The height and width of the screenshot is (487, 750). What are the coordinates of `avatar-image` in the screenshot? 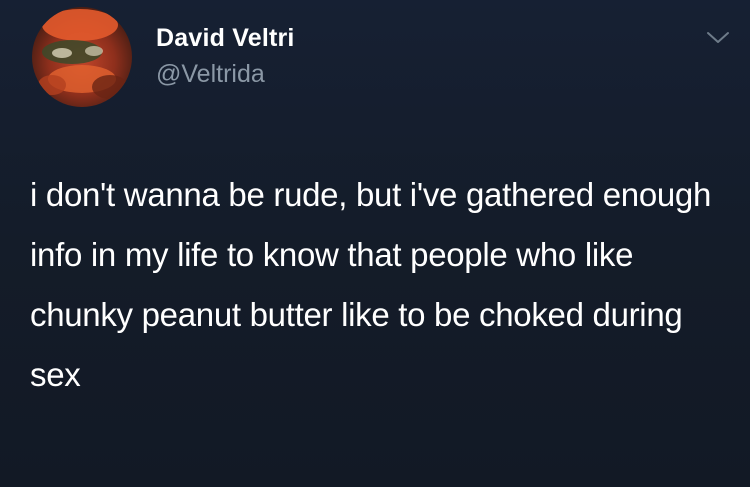 It's located at (82, 57).